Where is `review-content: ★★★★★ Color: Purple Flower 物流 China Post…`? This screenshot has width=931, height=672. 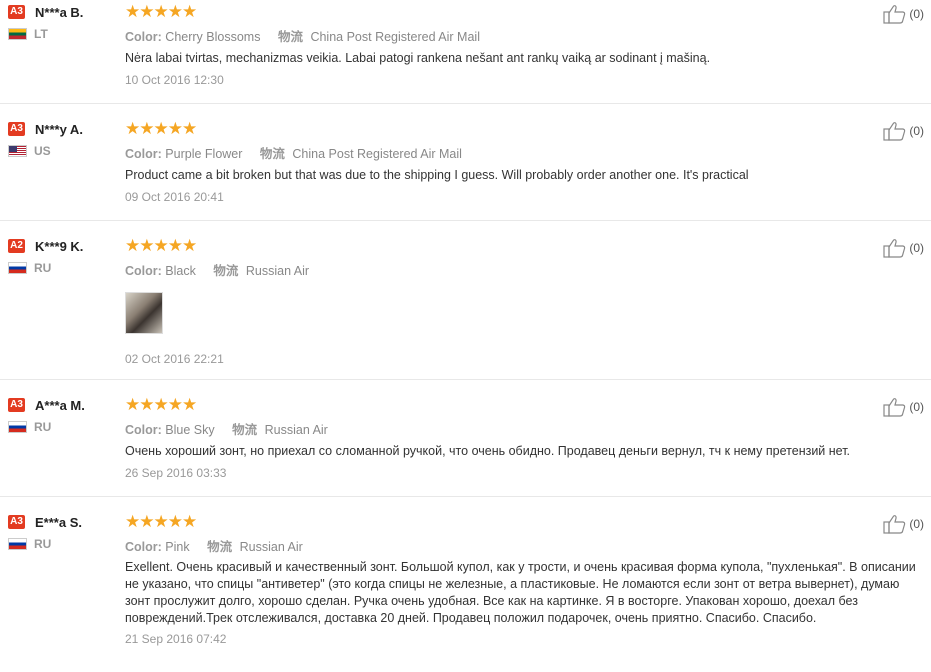
review-content: ★★★★★ Color: Purple Flower 物流 China Post… is located at coordinates (528, 169).